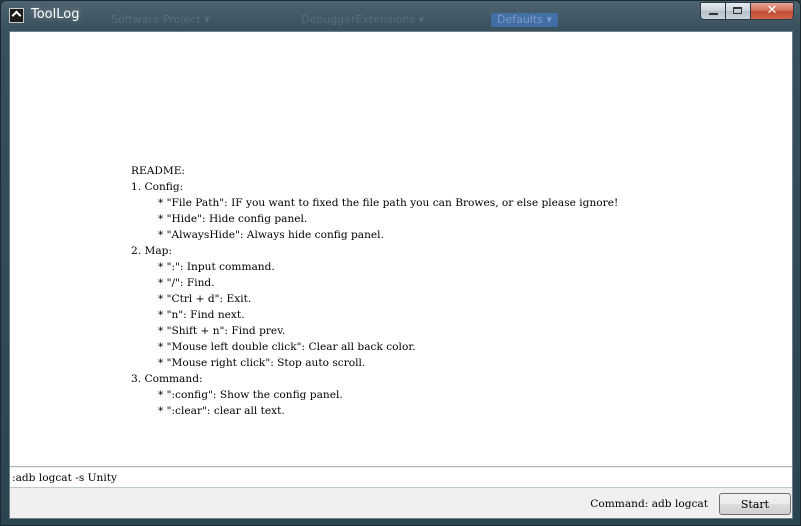  Describe the element at coordinates (738, 11) in the screenshot. I see `maximize-button` at that location.